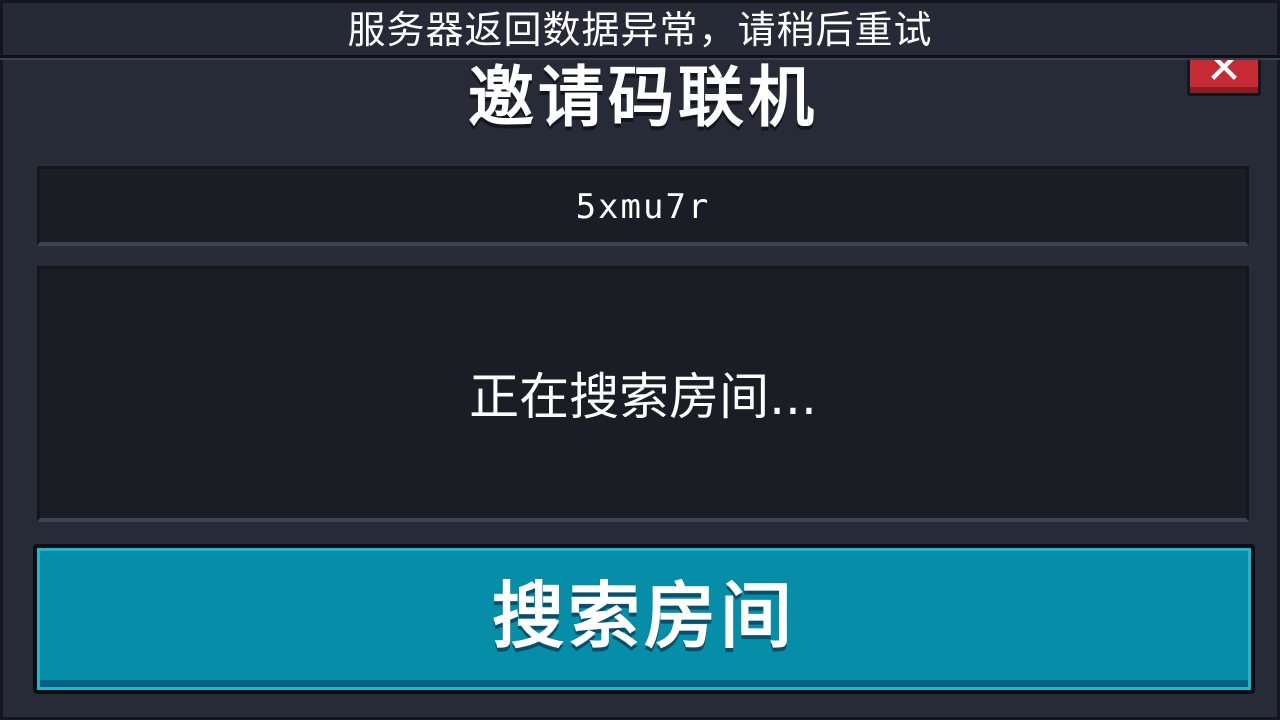 This screenshot has height=720, width=1280. I want to click on invite-code-value: 5xmu7r, so click(643, 207).